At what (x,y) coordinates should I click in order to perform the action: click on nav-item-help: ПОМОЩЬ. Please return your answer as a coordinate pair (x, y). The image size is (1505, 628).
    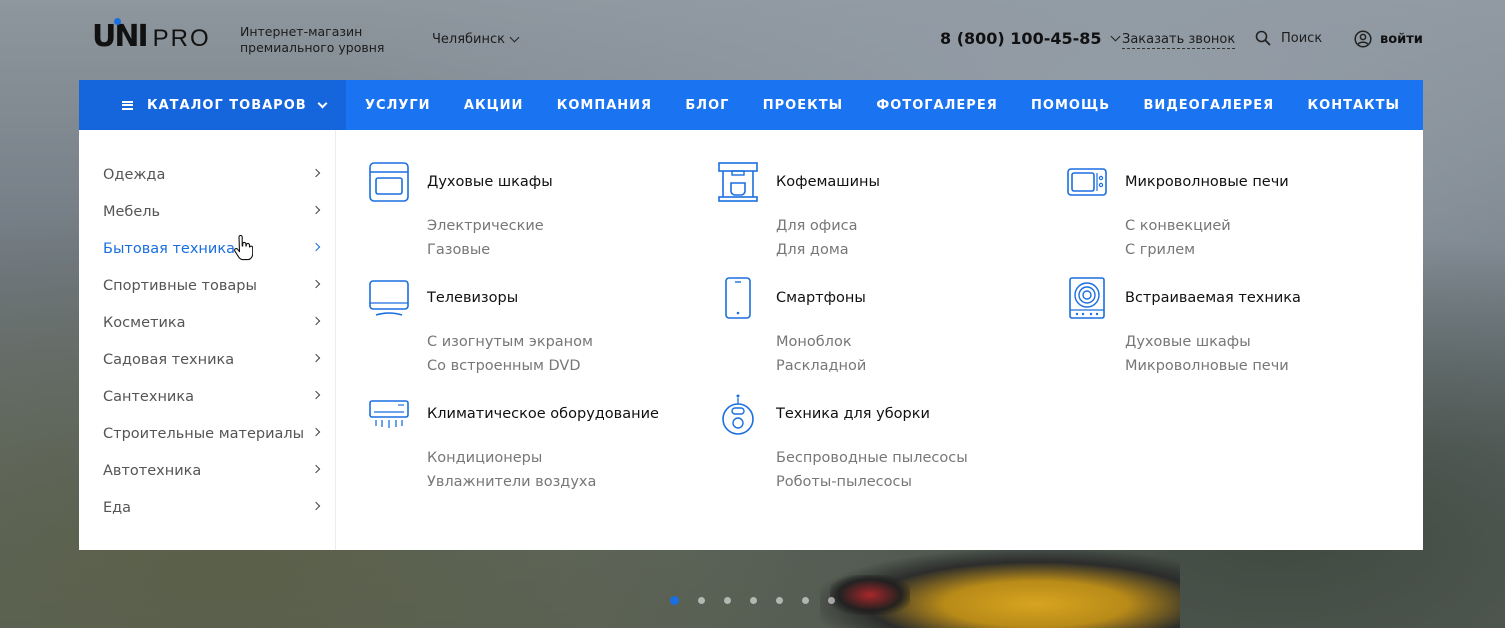
    Looking at the image, I should click on (1070, 105).